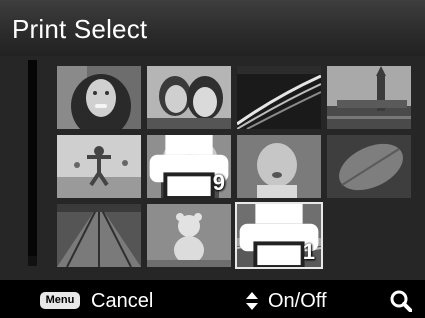  What do you see at coordinates (401, 301) in the screenshot?
I see `magnifier-icon` at bounding box center [401, 301].